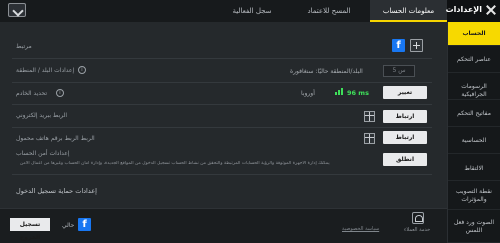  I want to click on plus-icon, so click(416, 45).